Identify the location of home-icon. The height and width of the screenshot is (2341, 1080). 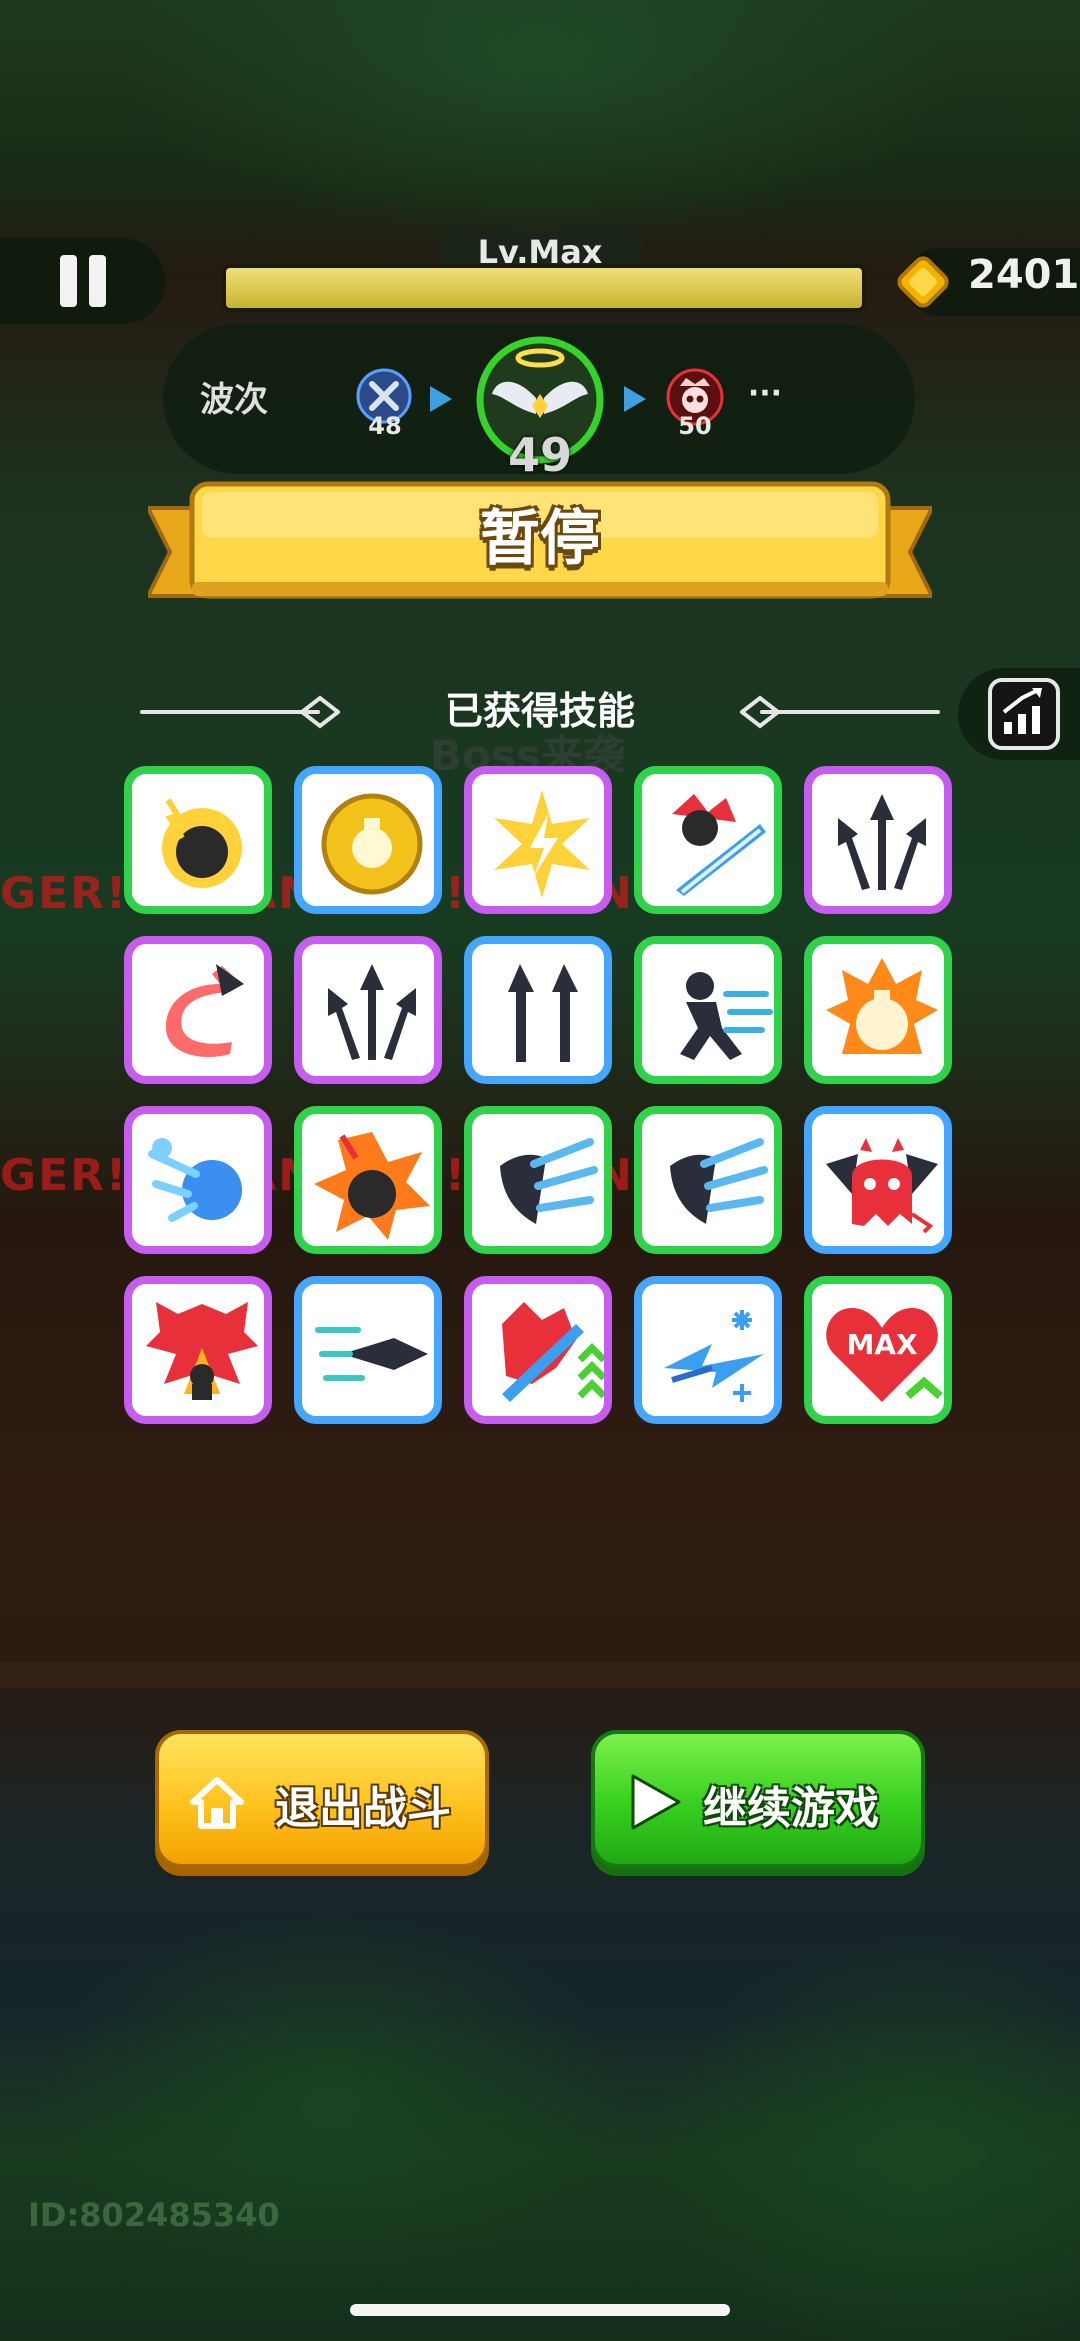
(217, 1803).